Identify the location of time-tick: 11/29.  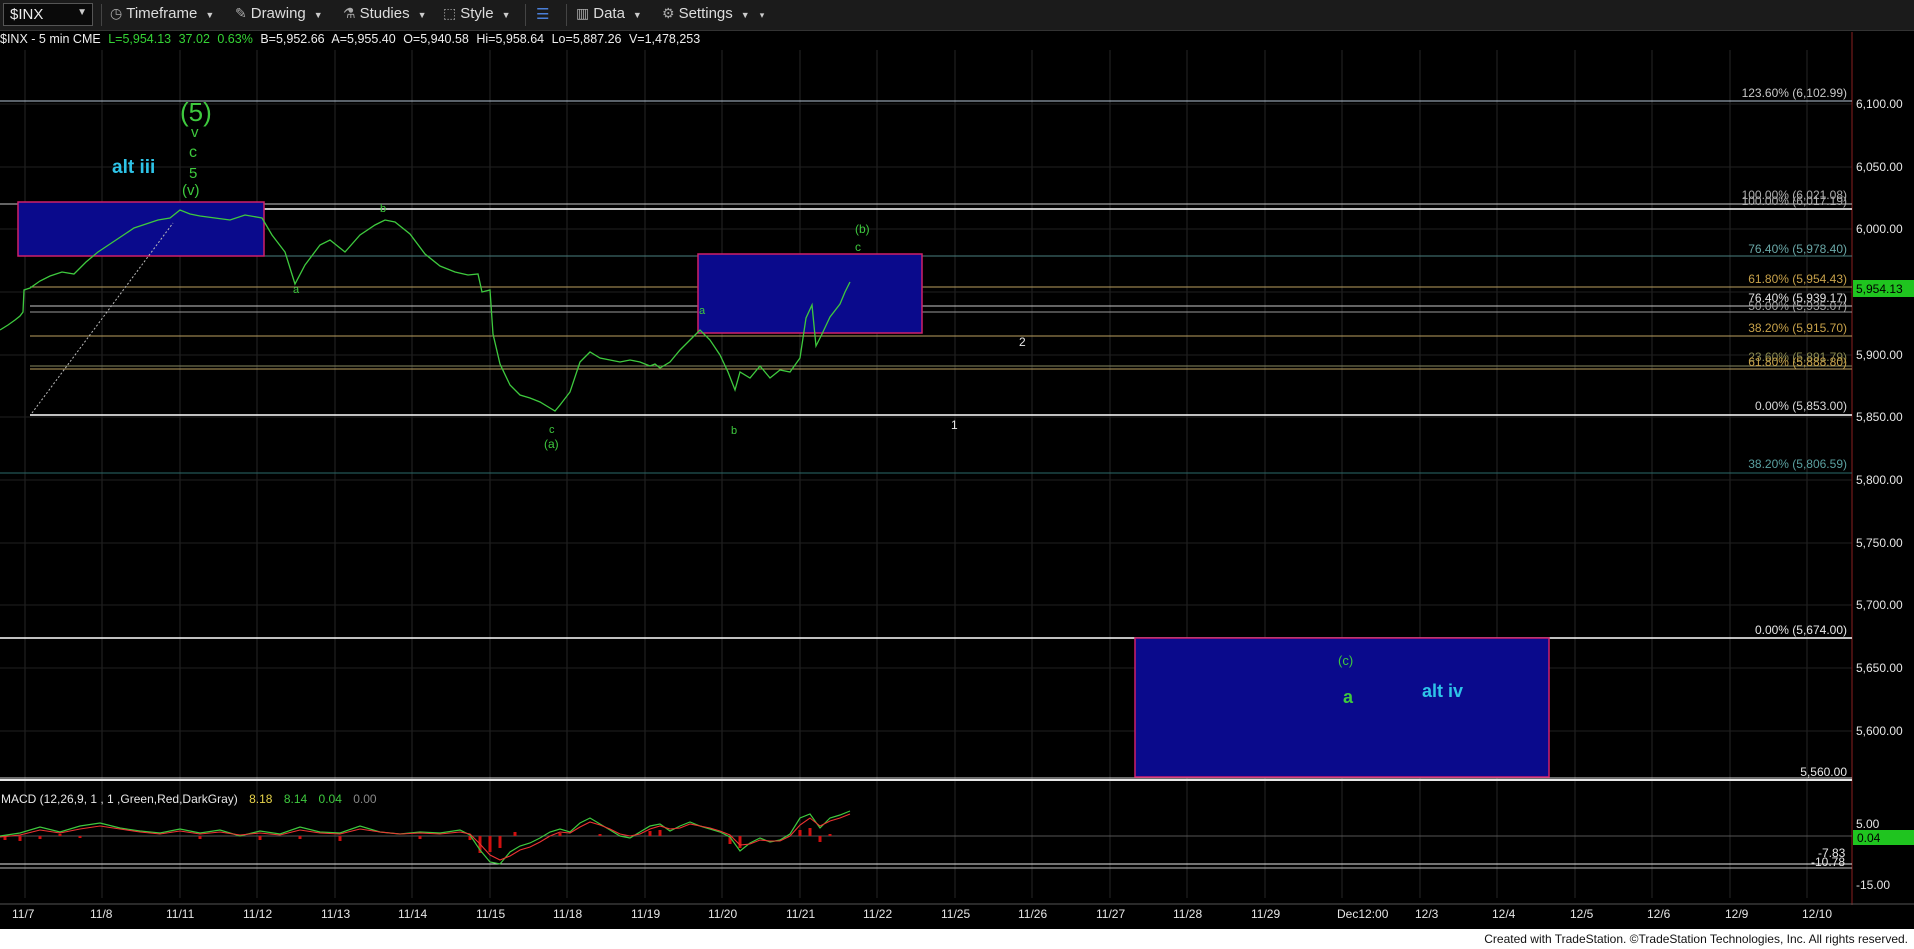
(1265, 914).